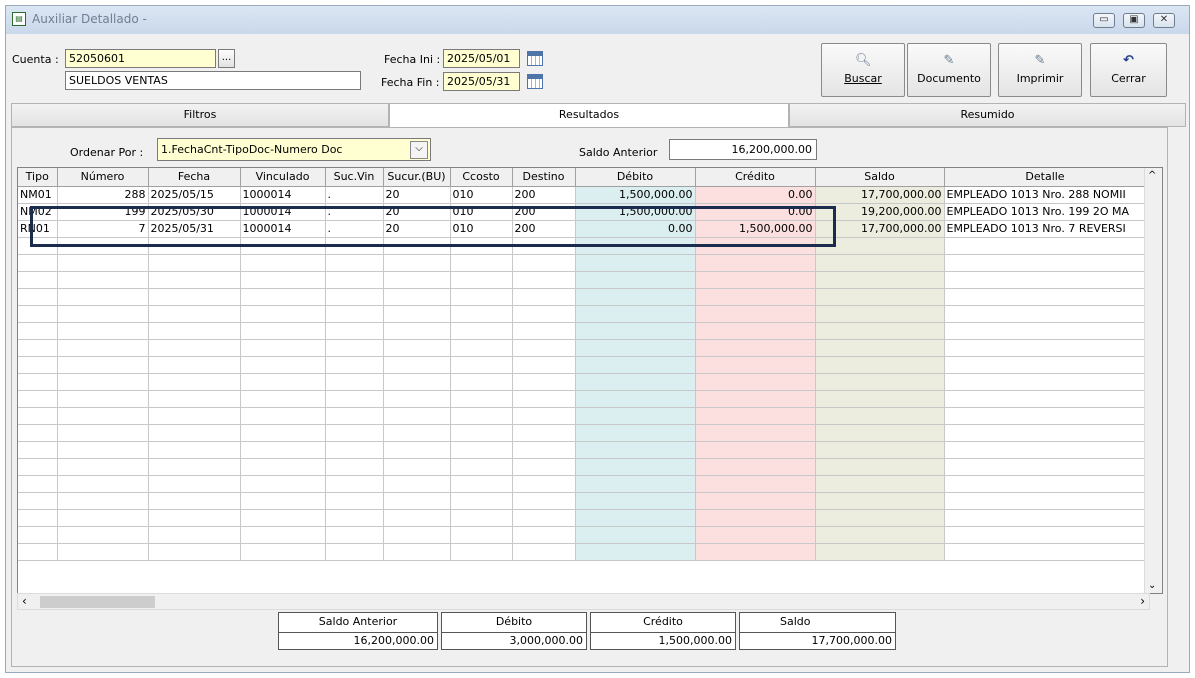 The image size is (1195, 678). What do you see at coordinates (597, 20) in the screenshot?
I see `title-bar: ▤ Auxiliar Detallado - ▭ ▣ ✕` at bounding box center [597, 20].